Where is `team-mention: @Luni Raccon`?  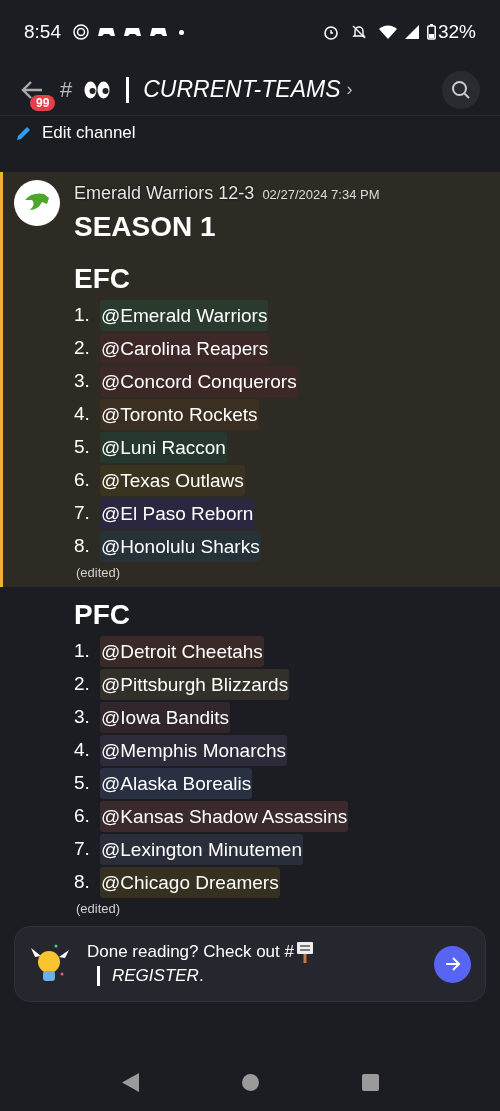 team-mention: @Luni Raccon is located at coordinates (163, 447).